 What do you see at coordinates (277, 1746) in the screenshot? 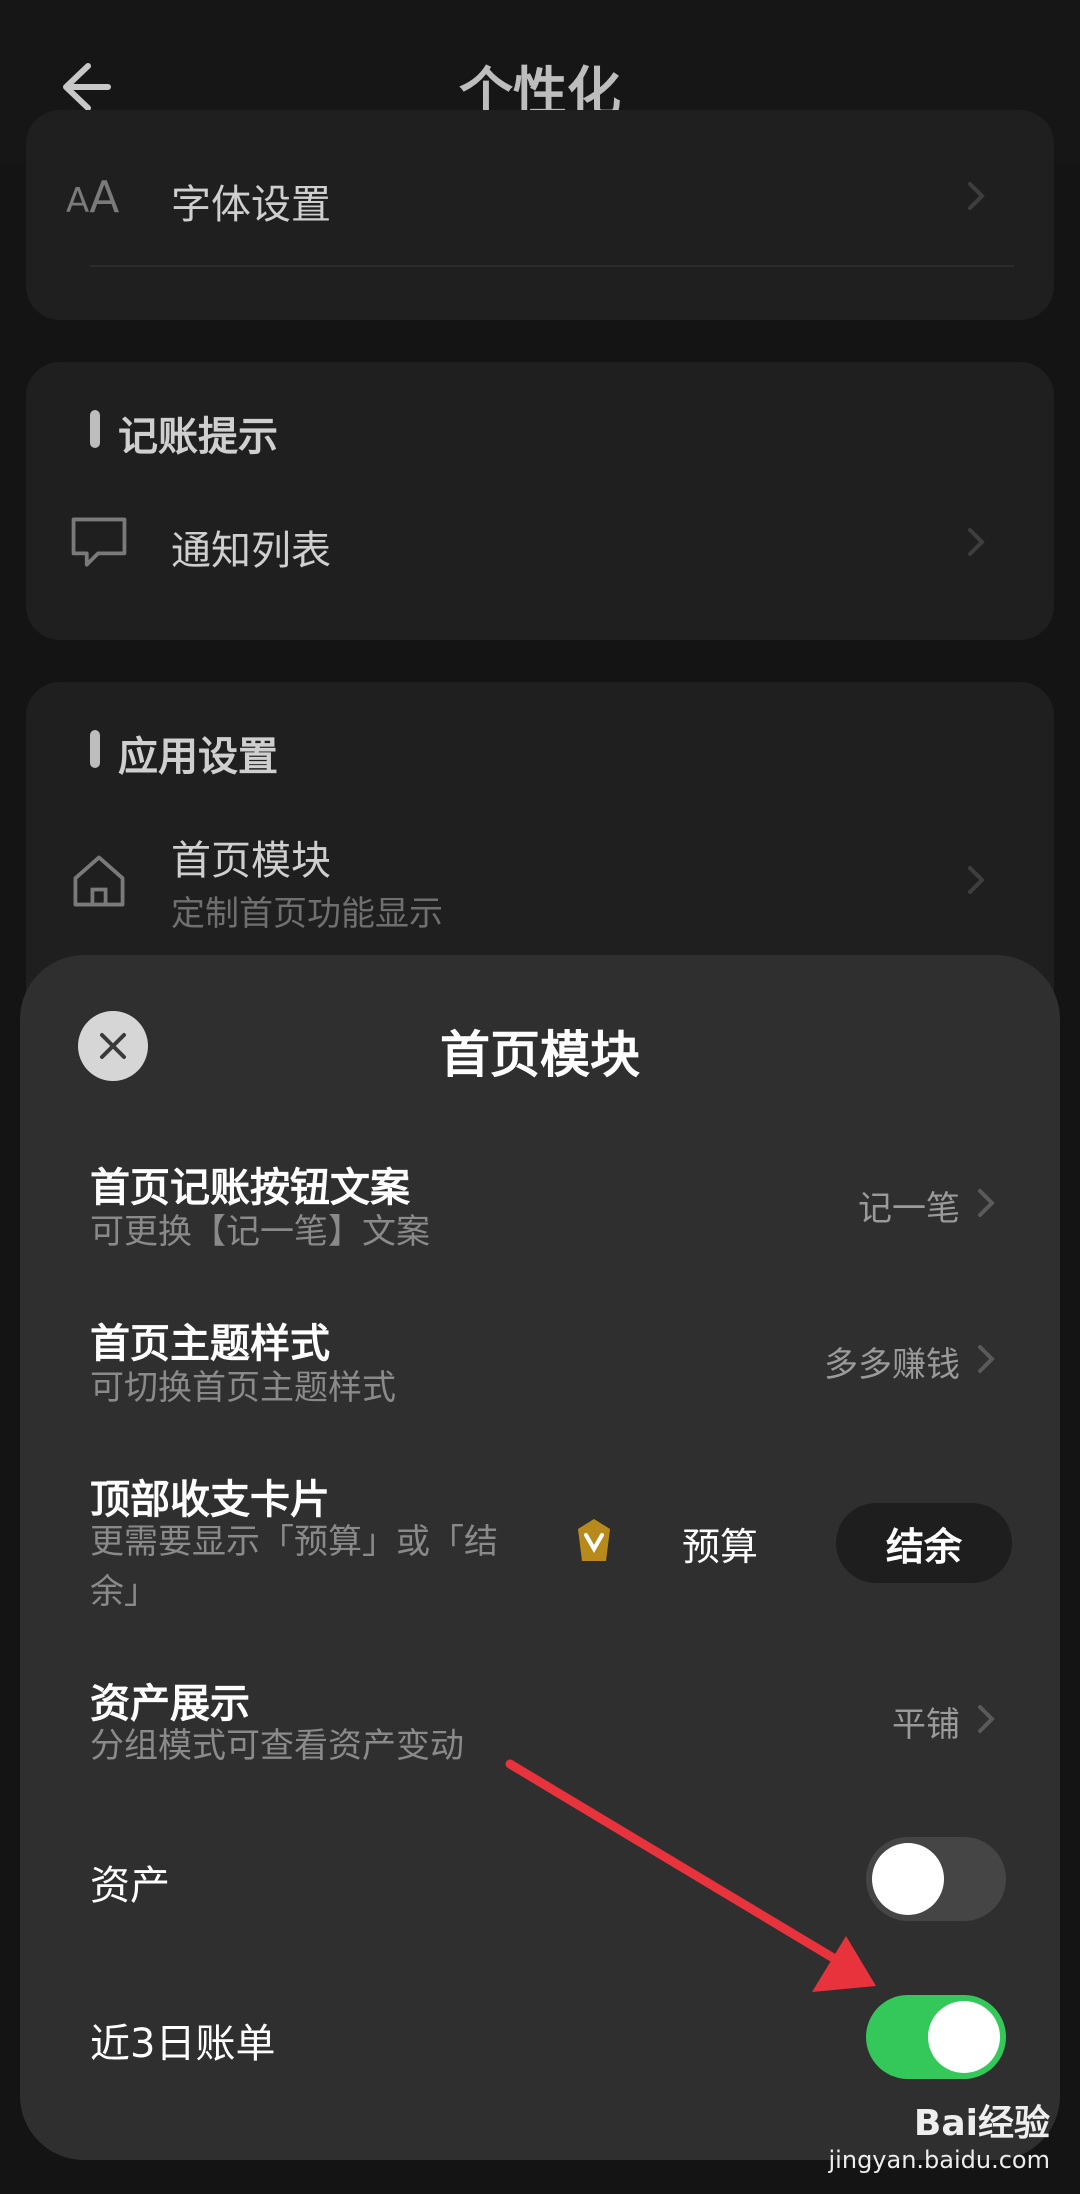
I see `item-sub: 分组模式可查看资产变动` at bounding box center [277, 1746].